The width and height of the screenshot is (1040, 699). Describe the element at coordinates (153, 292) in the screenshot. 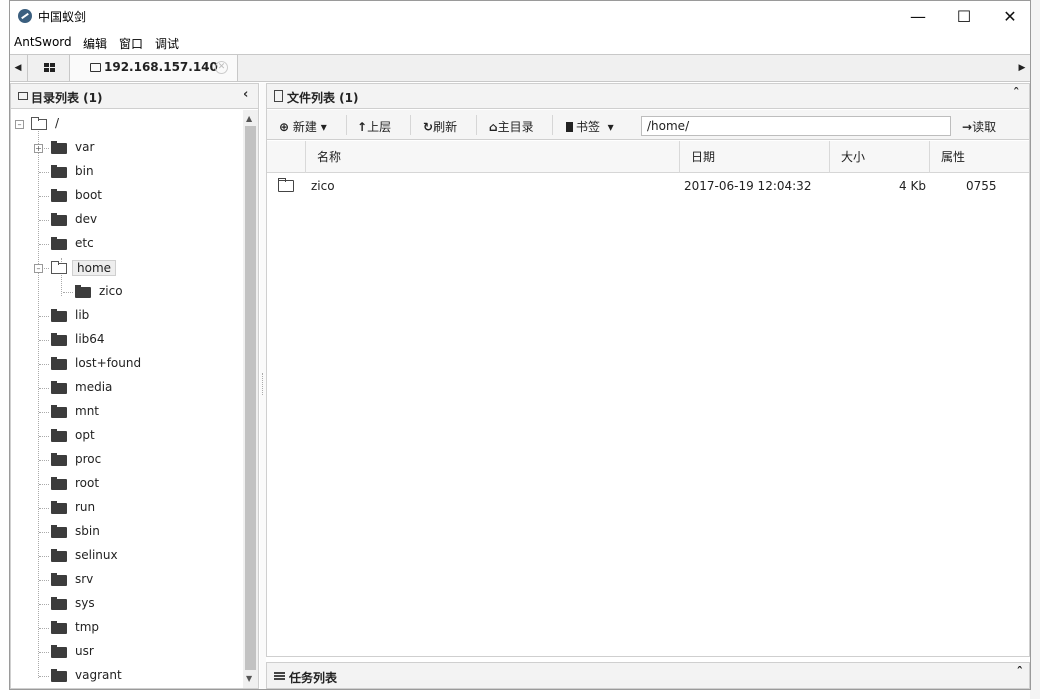

I see `tree-node-zico: zico` at that location.